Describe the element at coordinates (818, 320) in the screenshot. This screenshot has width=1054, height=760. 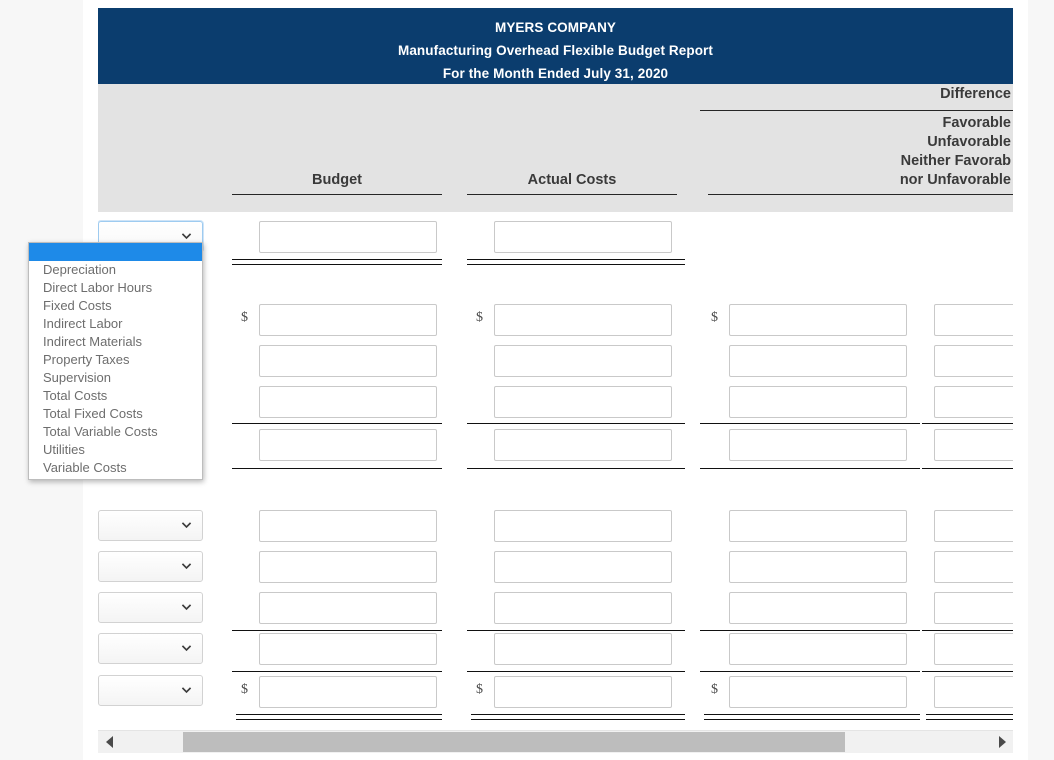
I see `cell-input-r1-difference` at that location.